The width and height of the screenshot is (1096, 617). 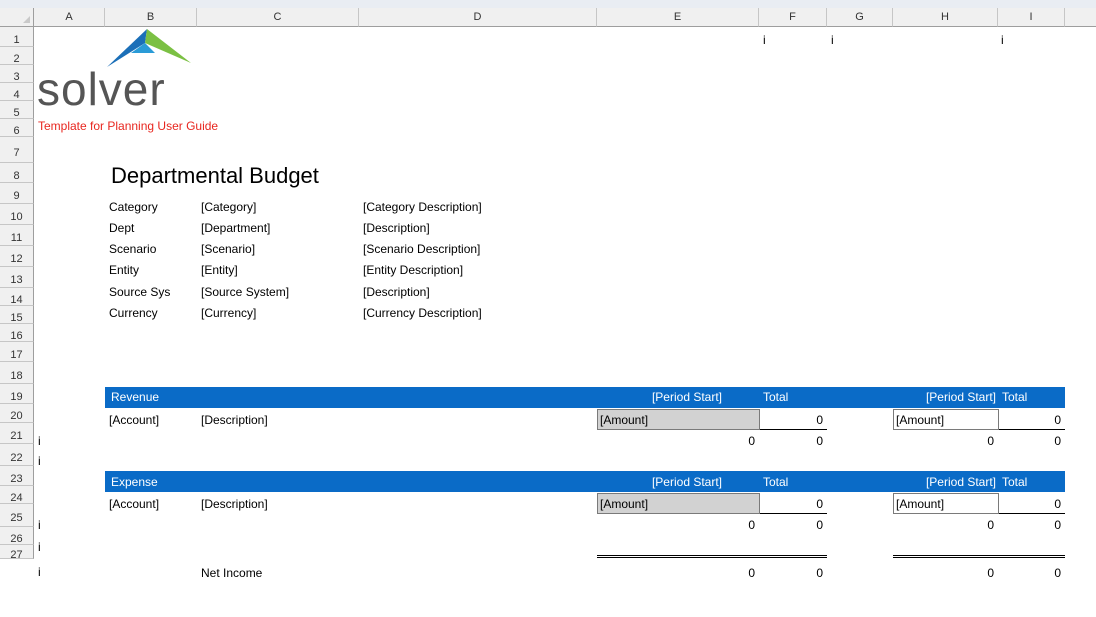 What do you see at coordinates (712, 556) in the screenshot?
I see `double-underline-ef` at bounding box center [712, 556].